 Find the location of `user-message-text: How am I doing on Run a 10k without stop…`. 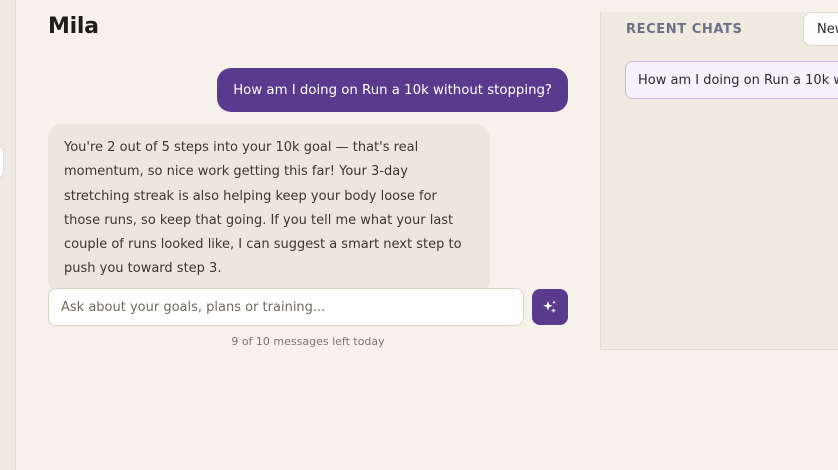

user-message-text: How am I doing on Run a 10k without stop… is located at coordinates (392, 90).